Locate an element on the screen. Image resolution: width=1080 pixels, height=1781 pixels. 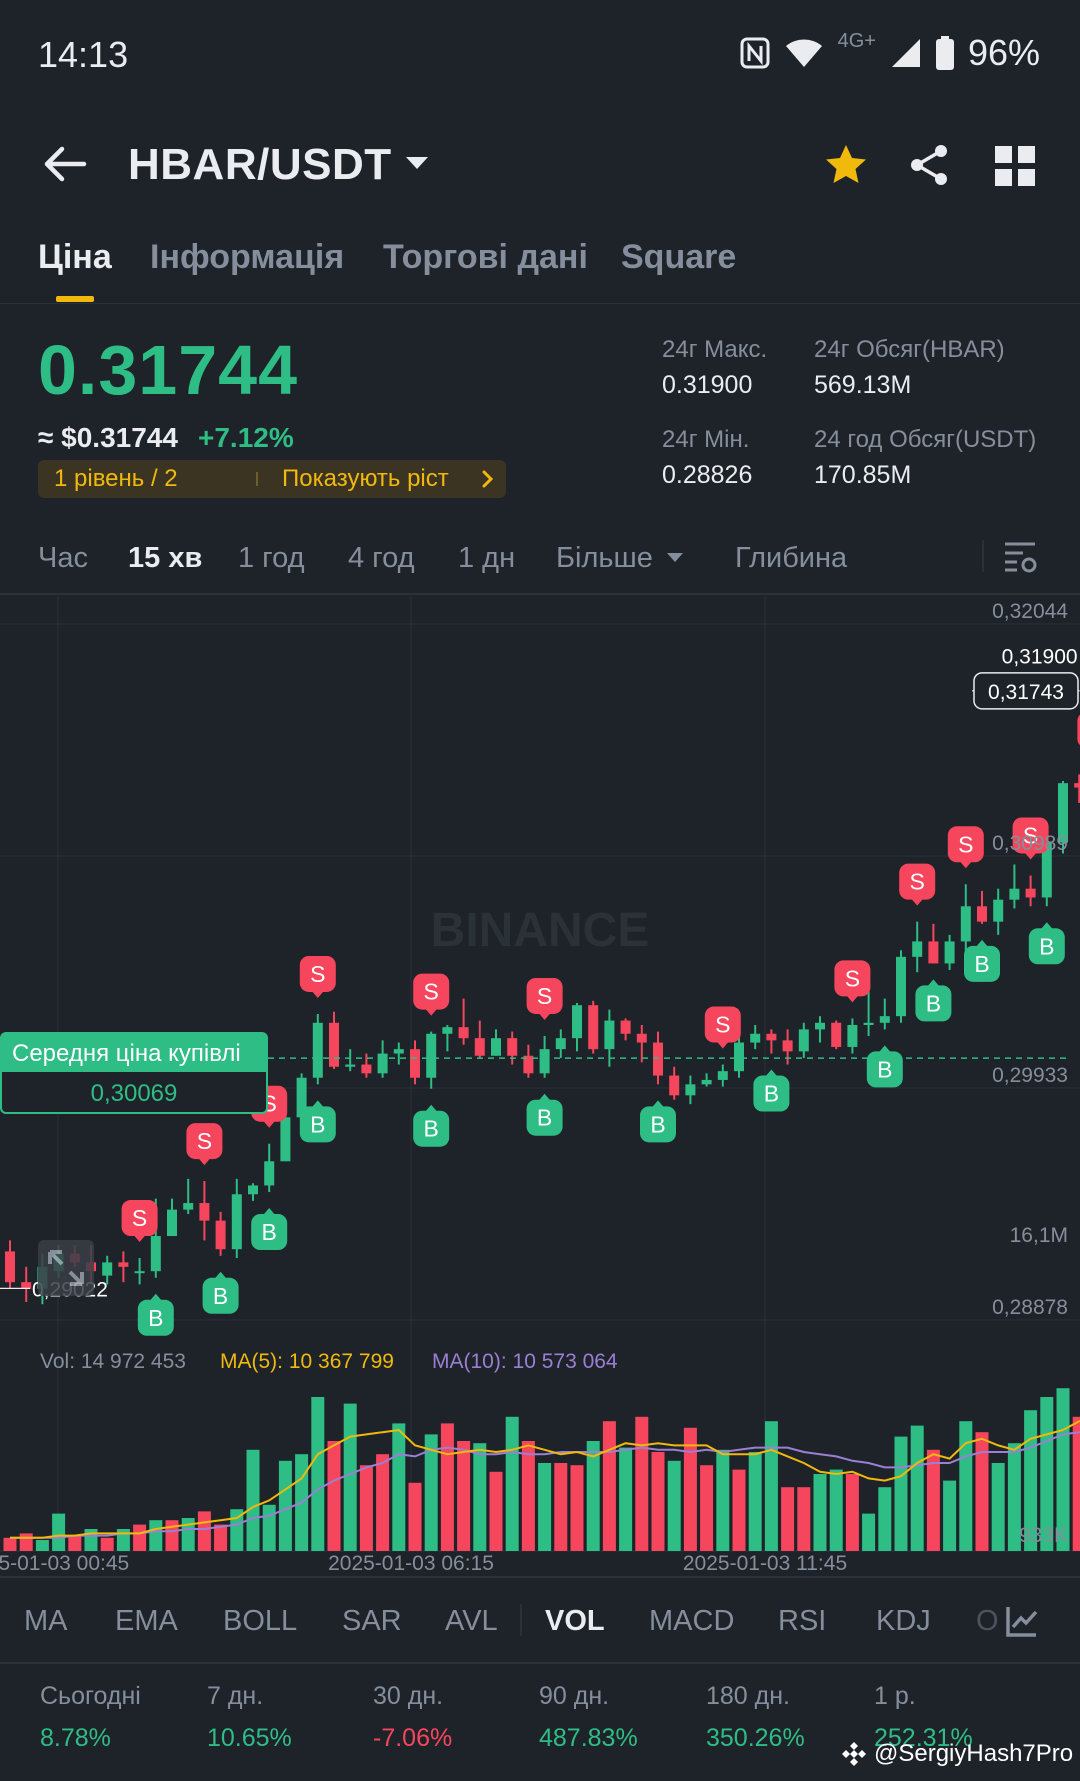
more-caret-icon is located at coordinates (675, 557).